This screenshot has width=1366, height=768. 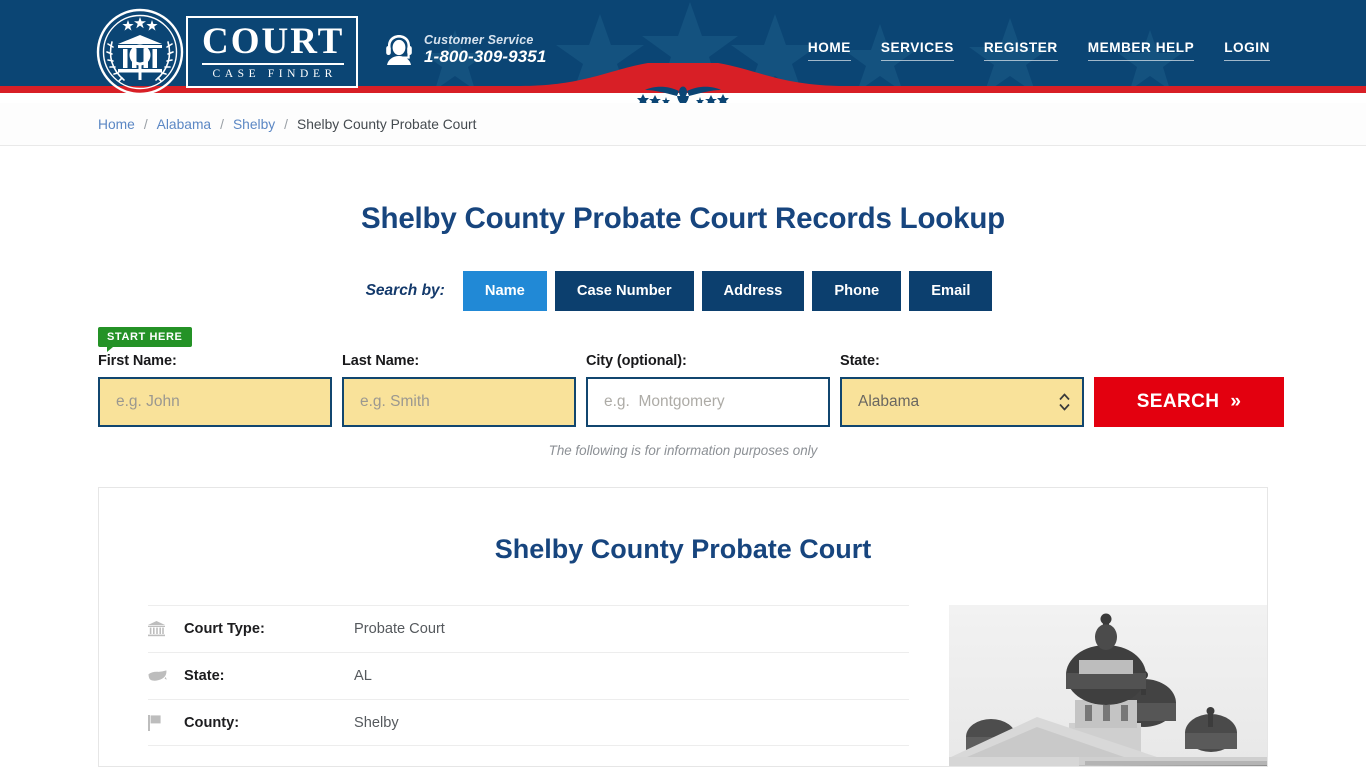 What do you see at coordinates (145, 339) in the screenshot?
I see `start-here-badge: START HERE` at bounding box center [145, 339].